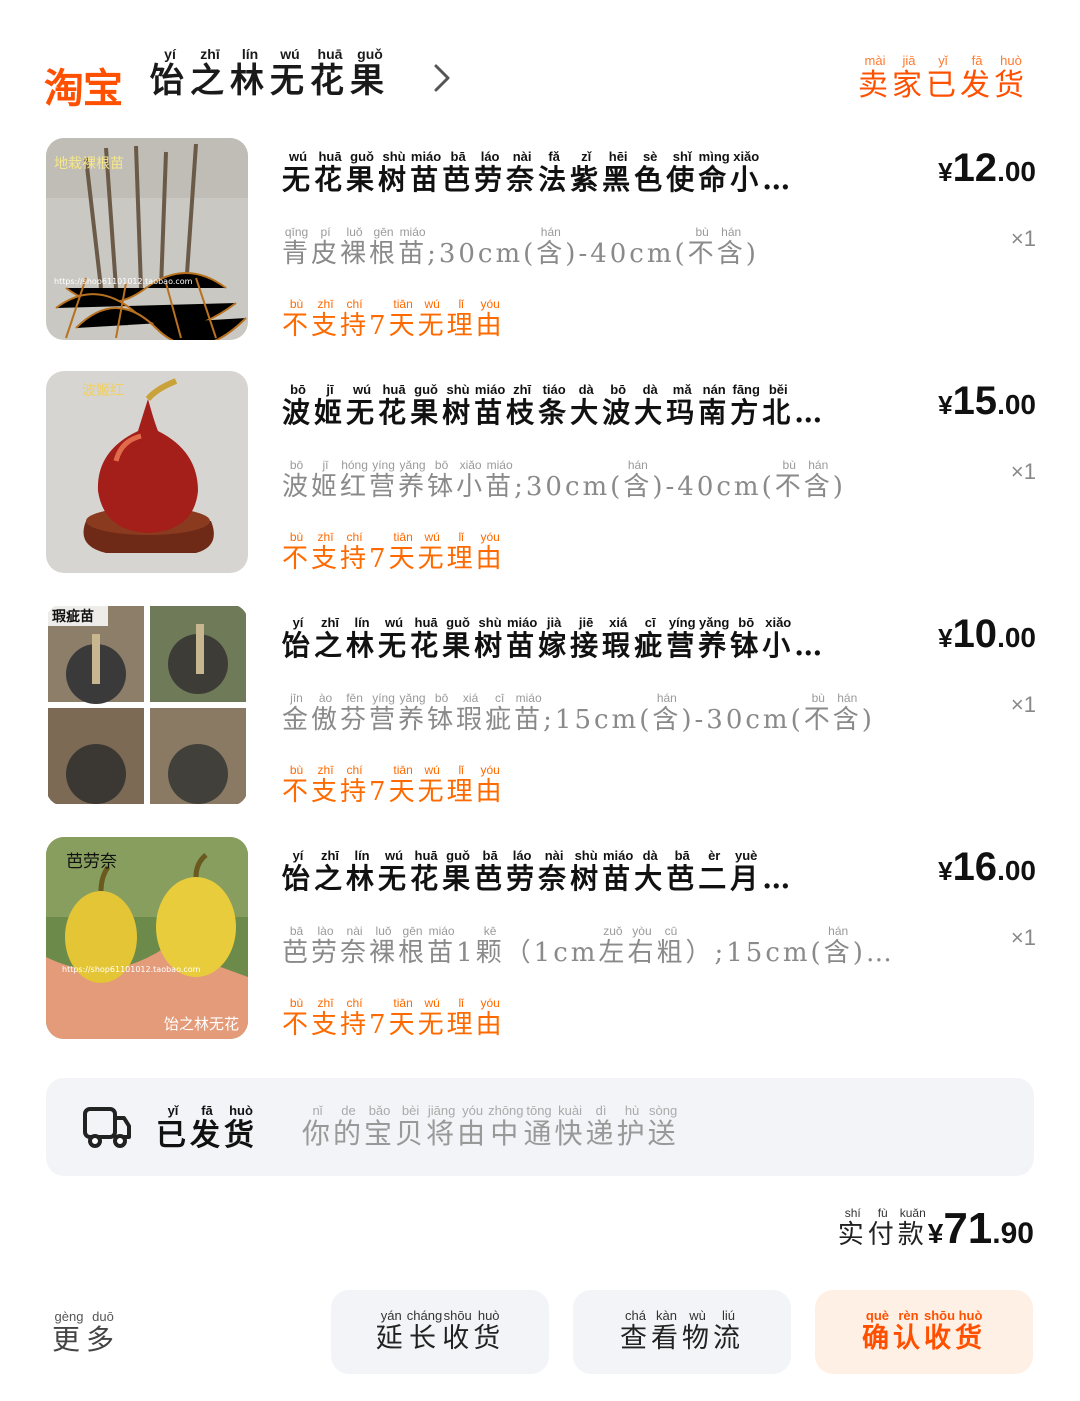 Image resolution: width=1080 pixels, height=1401 pixels. I want to click on item-price: ¥12.00, so click(987, 168).